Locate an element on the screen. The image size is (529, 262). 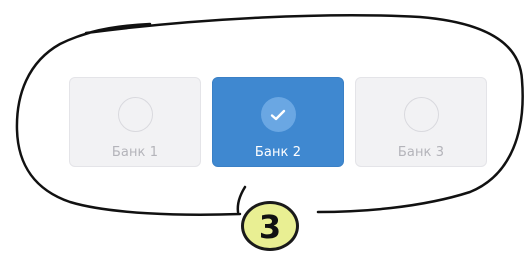
bank-option-2: Банк 2 is located at coordinates (278, 122).